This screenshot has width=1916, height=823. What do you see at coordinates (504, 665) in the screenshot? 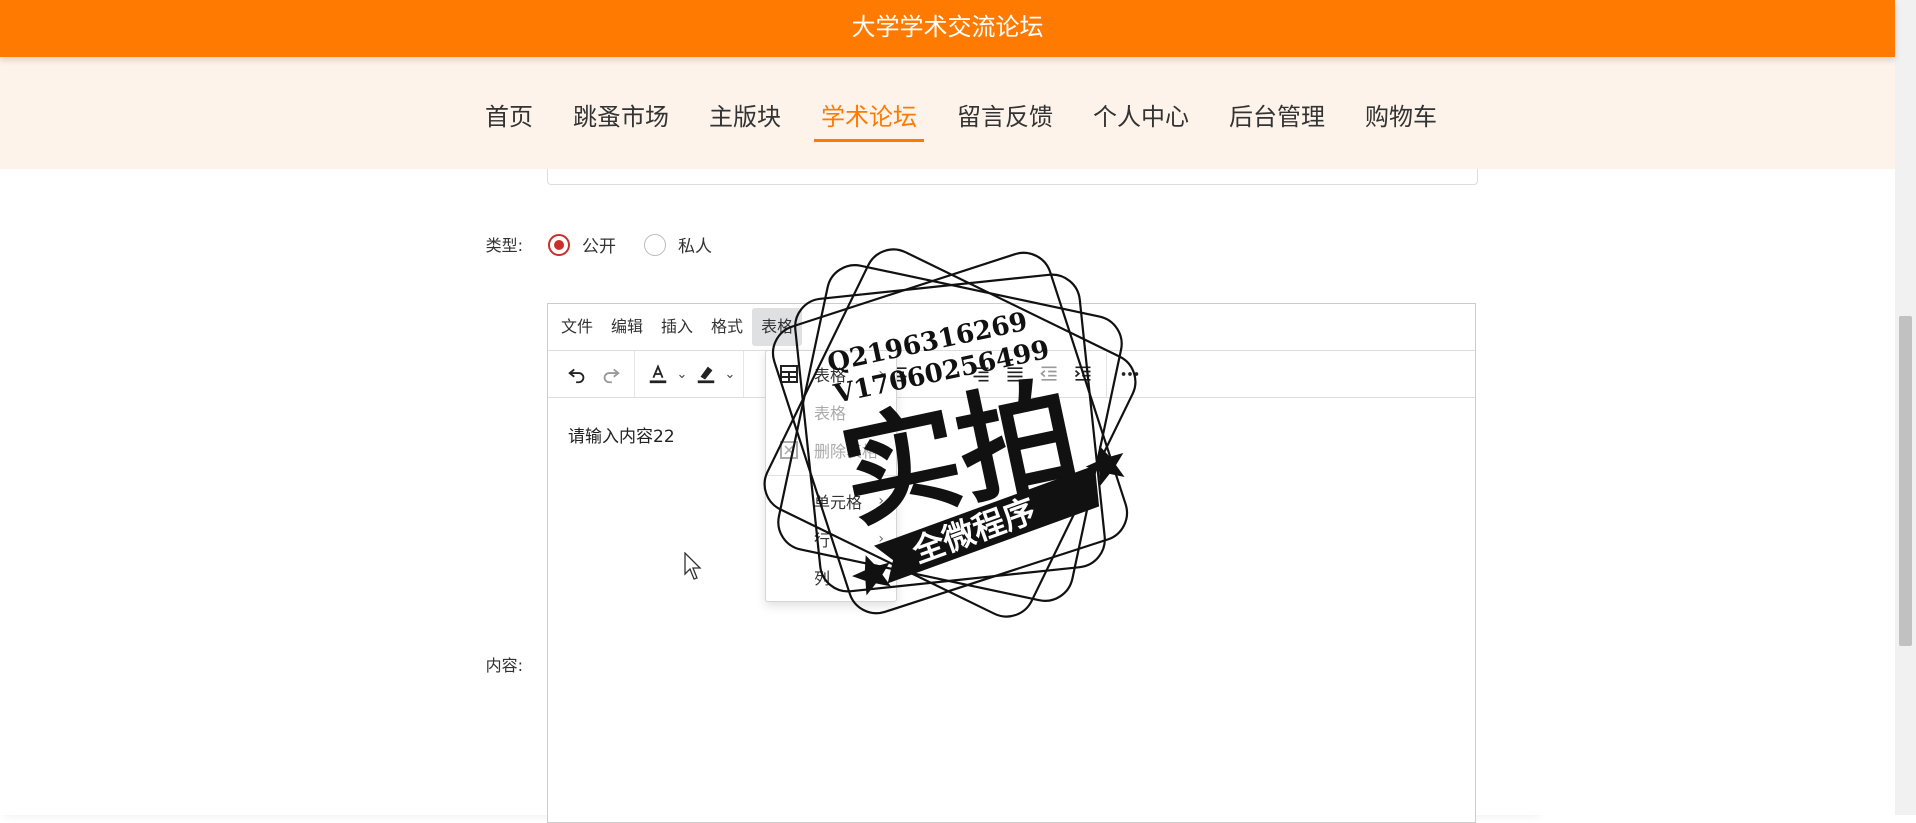
I see `content-label: 内容:` at bounding box center [504, 665].